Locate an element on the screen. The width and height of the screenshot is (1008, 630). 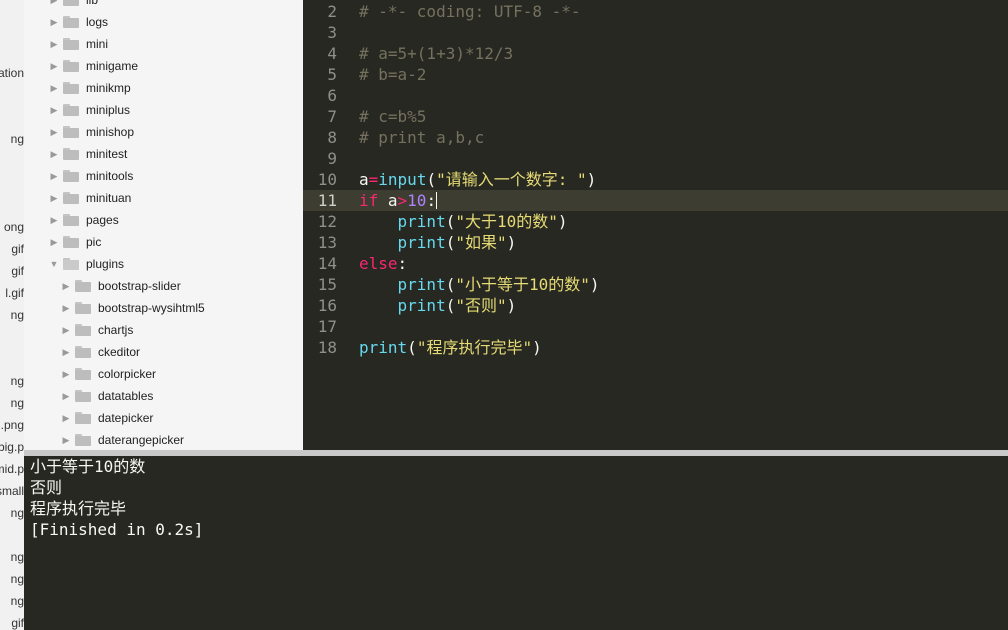
line-number: 12 is located at coordinates (327, 221).